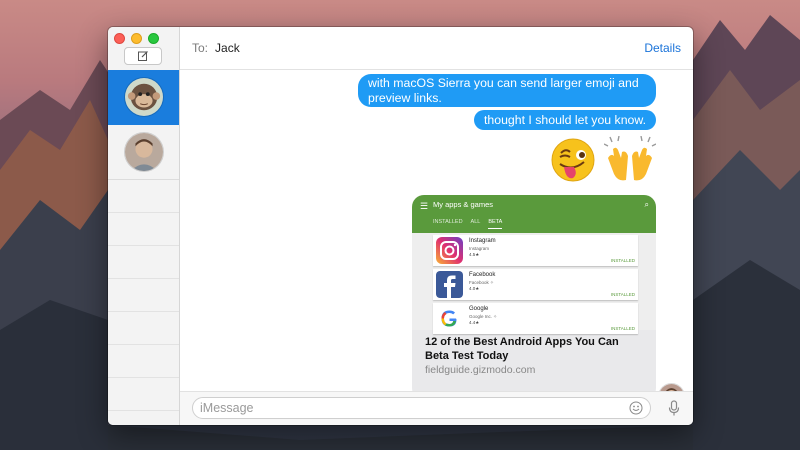 The width and height of the screenshot is (800, 450). What do you see at coordinates (535, 250) in the screenshot?
I see `app-entry-instagram: Instagram Instagram 4.5★ INSTALLED` at bounding box center [535, 250].